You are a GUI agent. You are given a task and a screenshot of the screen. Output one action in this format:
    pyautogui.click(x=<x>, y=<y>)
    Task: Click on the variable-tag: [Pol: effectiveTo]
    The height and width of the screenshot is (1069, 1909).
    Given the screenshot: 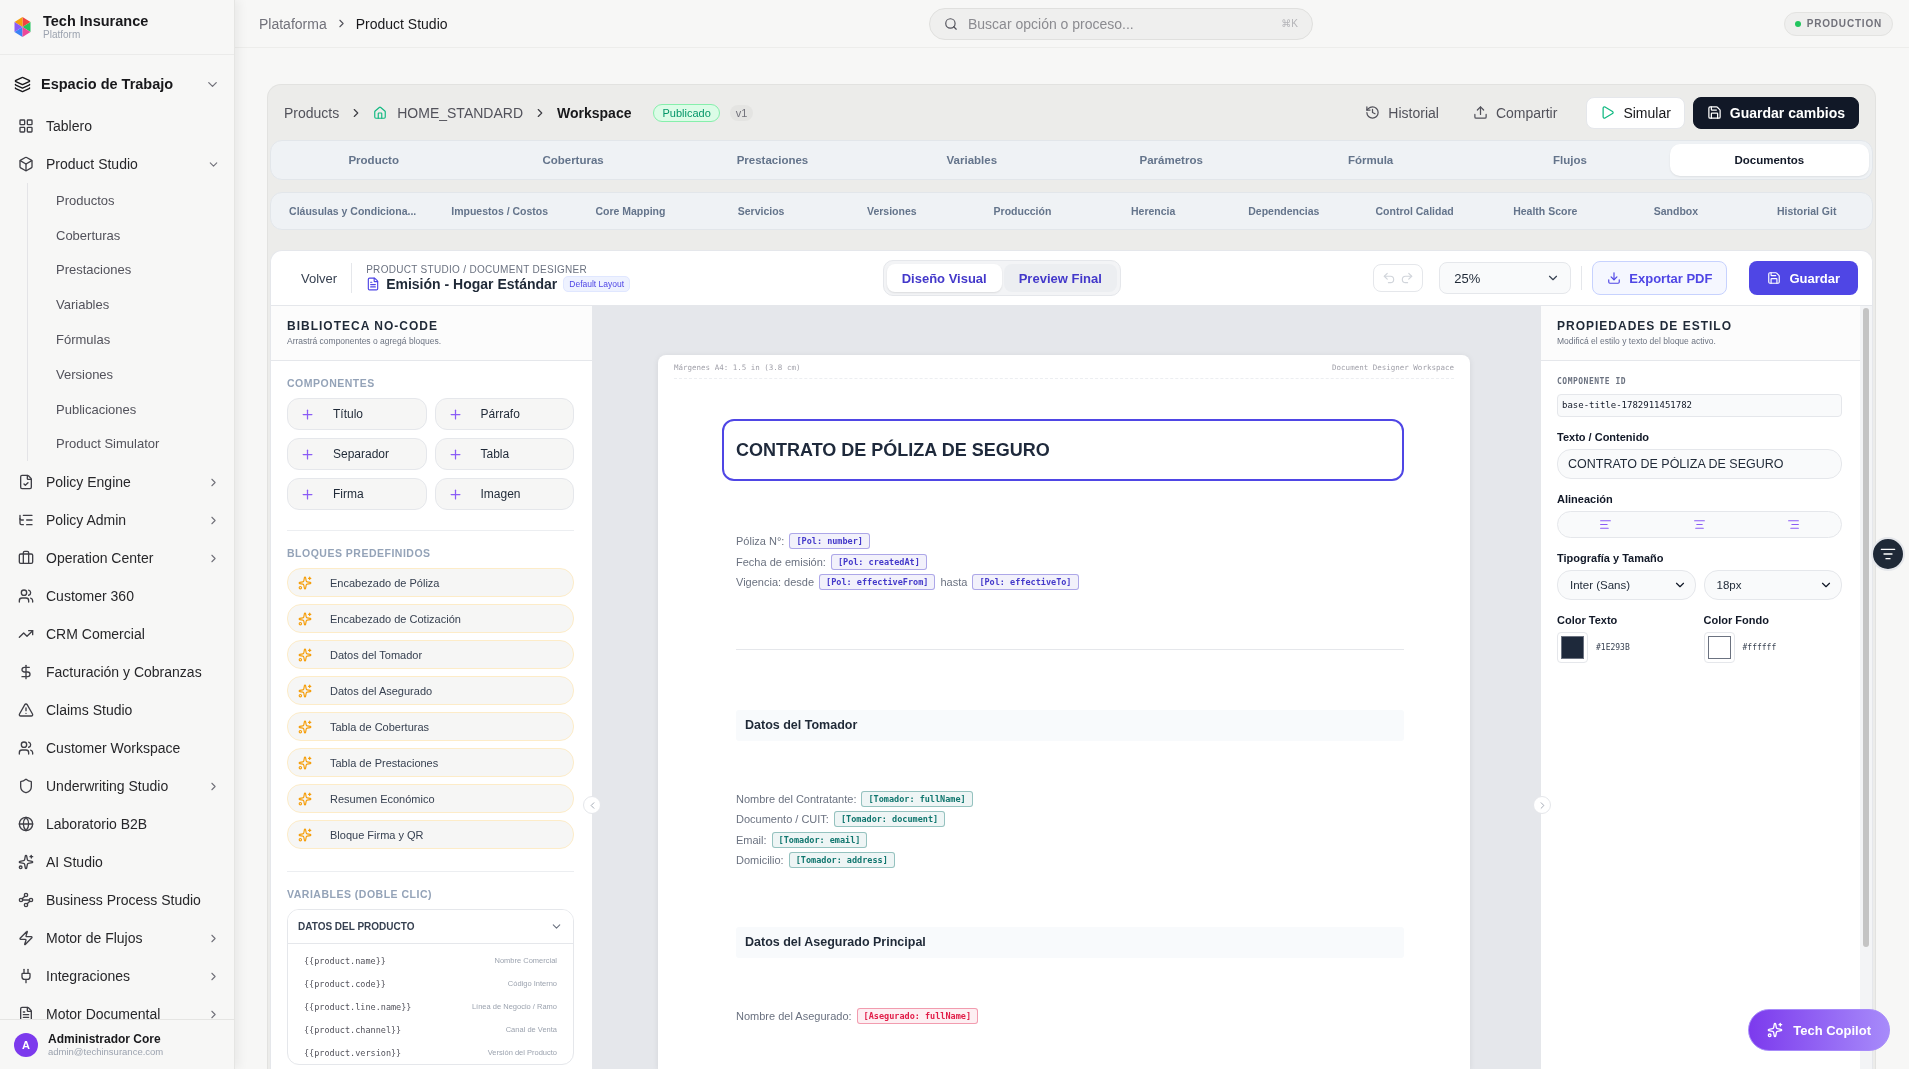 What is the action you would take?
    pyautogui.click(x=1025, y=582)
    